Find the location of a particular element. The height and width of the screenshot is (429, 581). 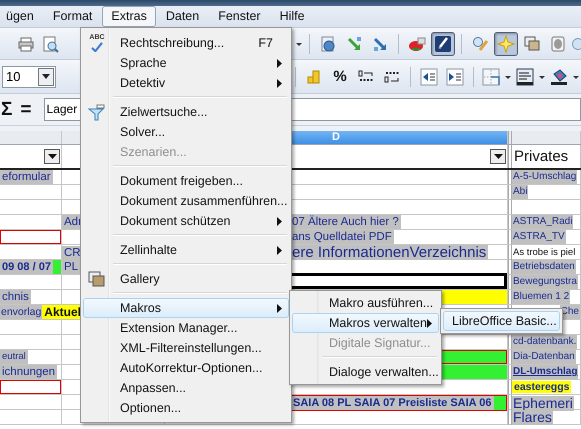

sum-symbol: Σ is located at coordinates (6, 109).